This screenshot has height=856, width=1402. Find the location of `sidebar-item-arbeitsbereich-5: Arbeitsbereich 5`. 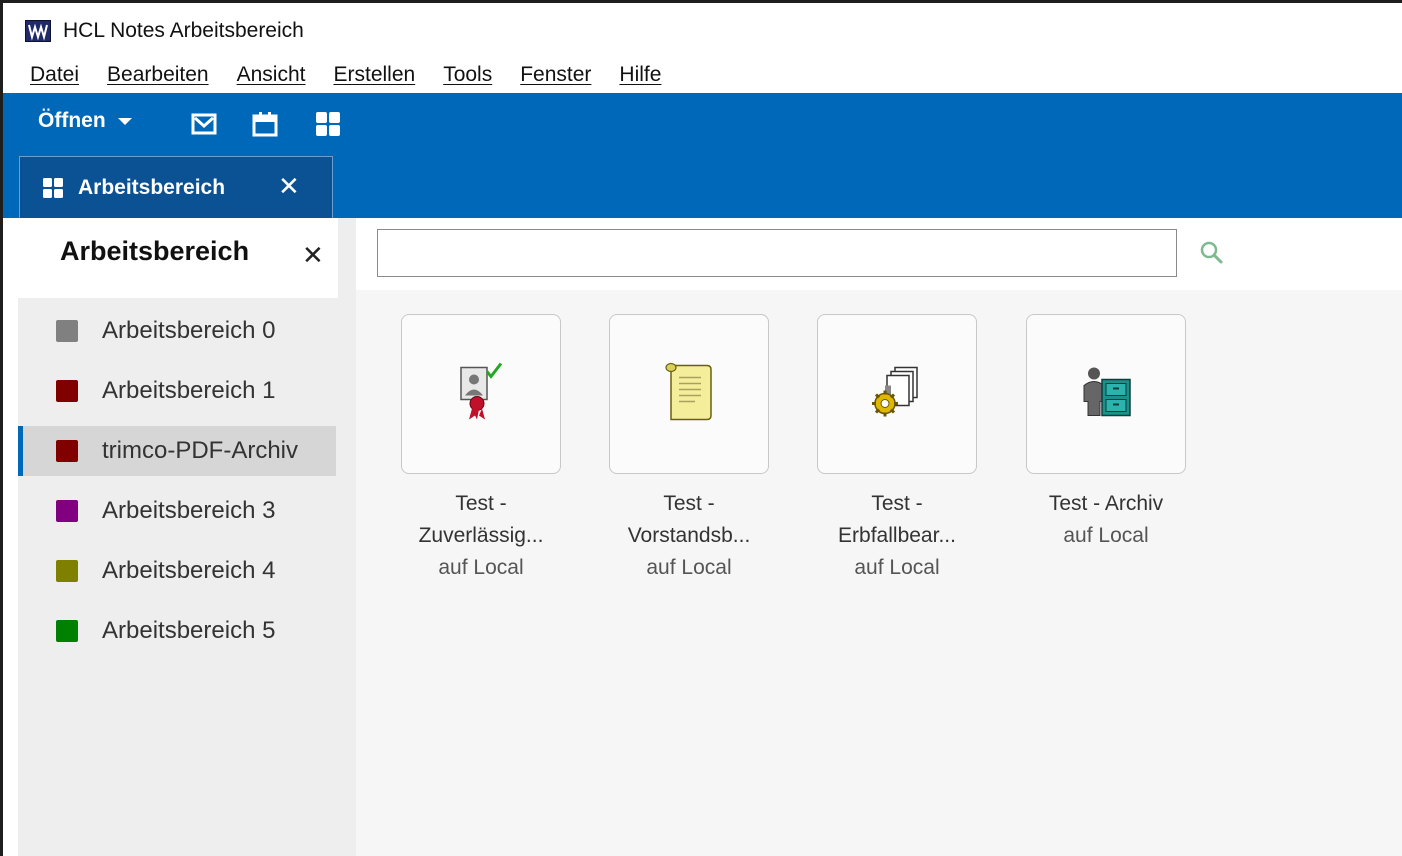

sidebar-item-arbeitsbereich-5: Arbeitsbereich 5 is located at coordinates (177, 631).